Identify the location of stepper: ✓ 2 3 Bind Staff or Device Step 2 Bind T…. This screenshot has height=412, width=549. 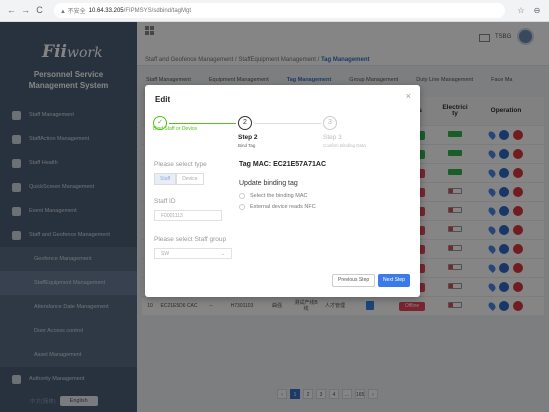
(278, 133).